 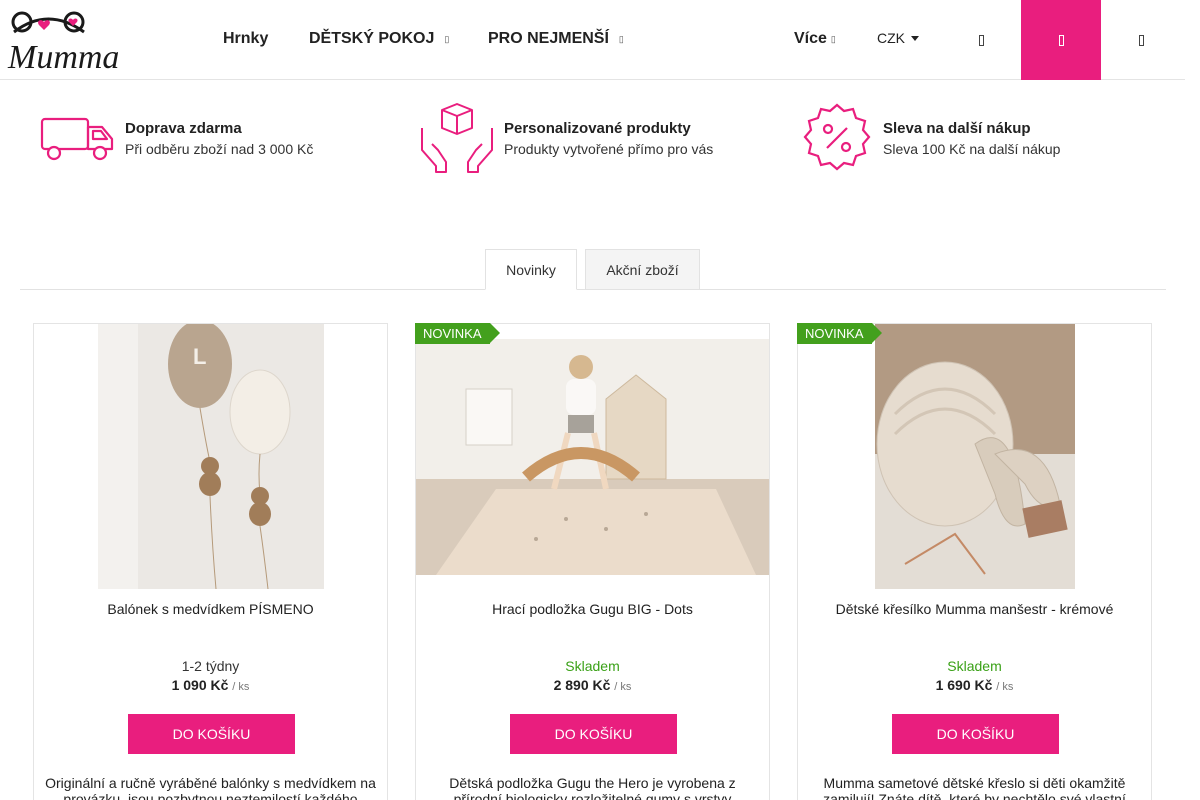 I want to click on price-amount: 2 890 Kč, so click(x=582, y=685).